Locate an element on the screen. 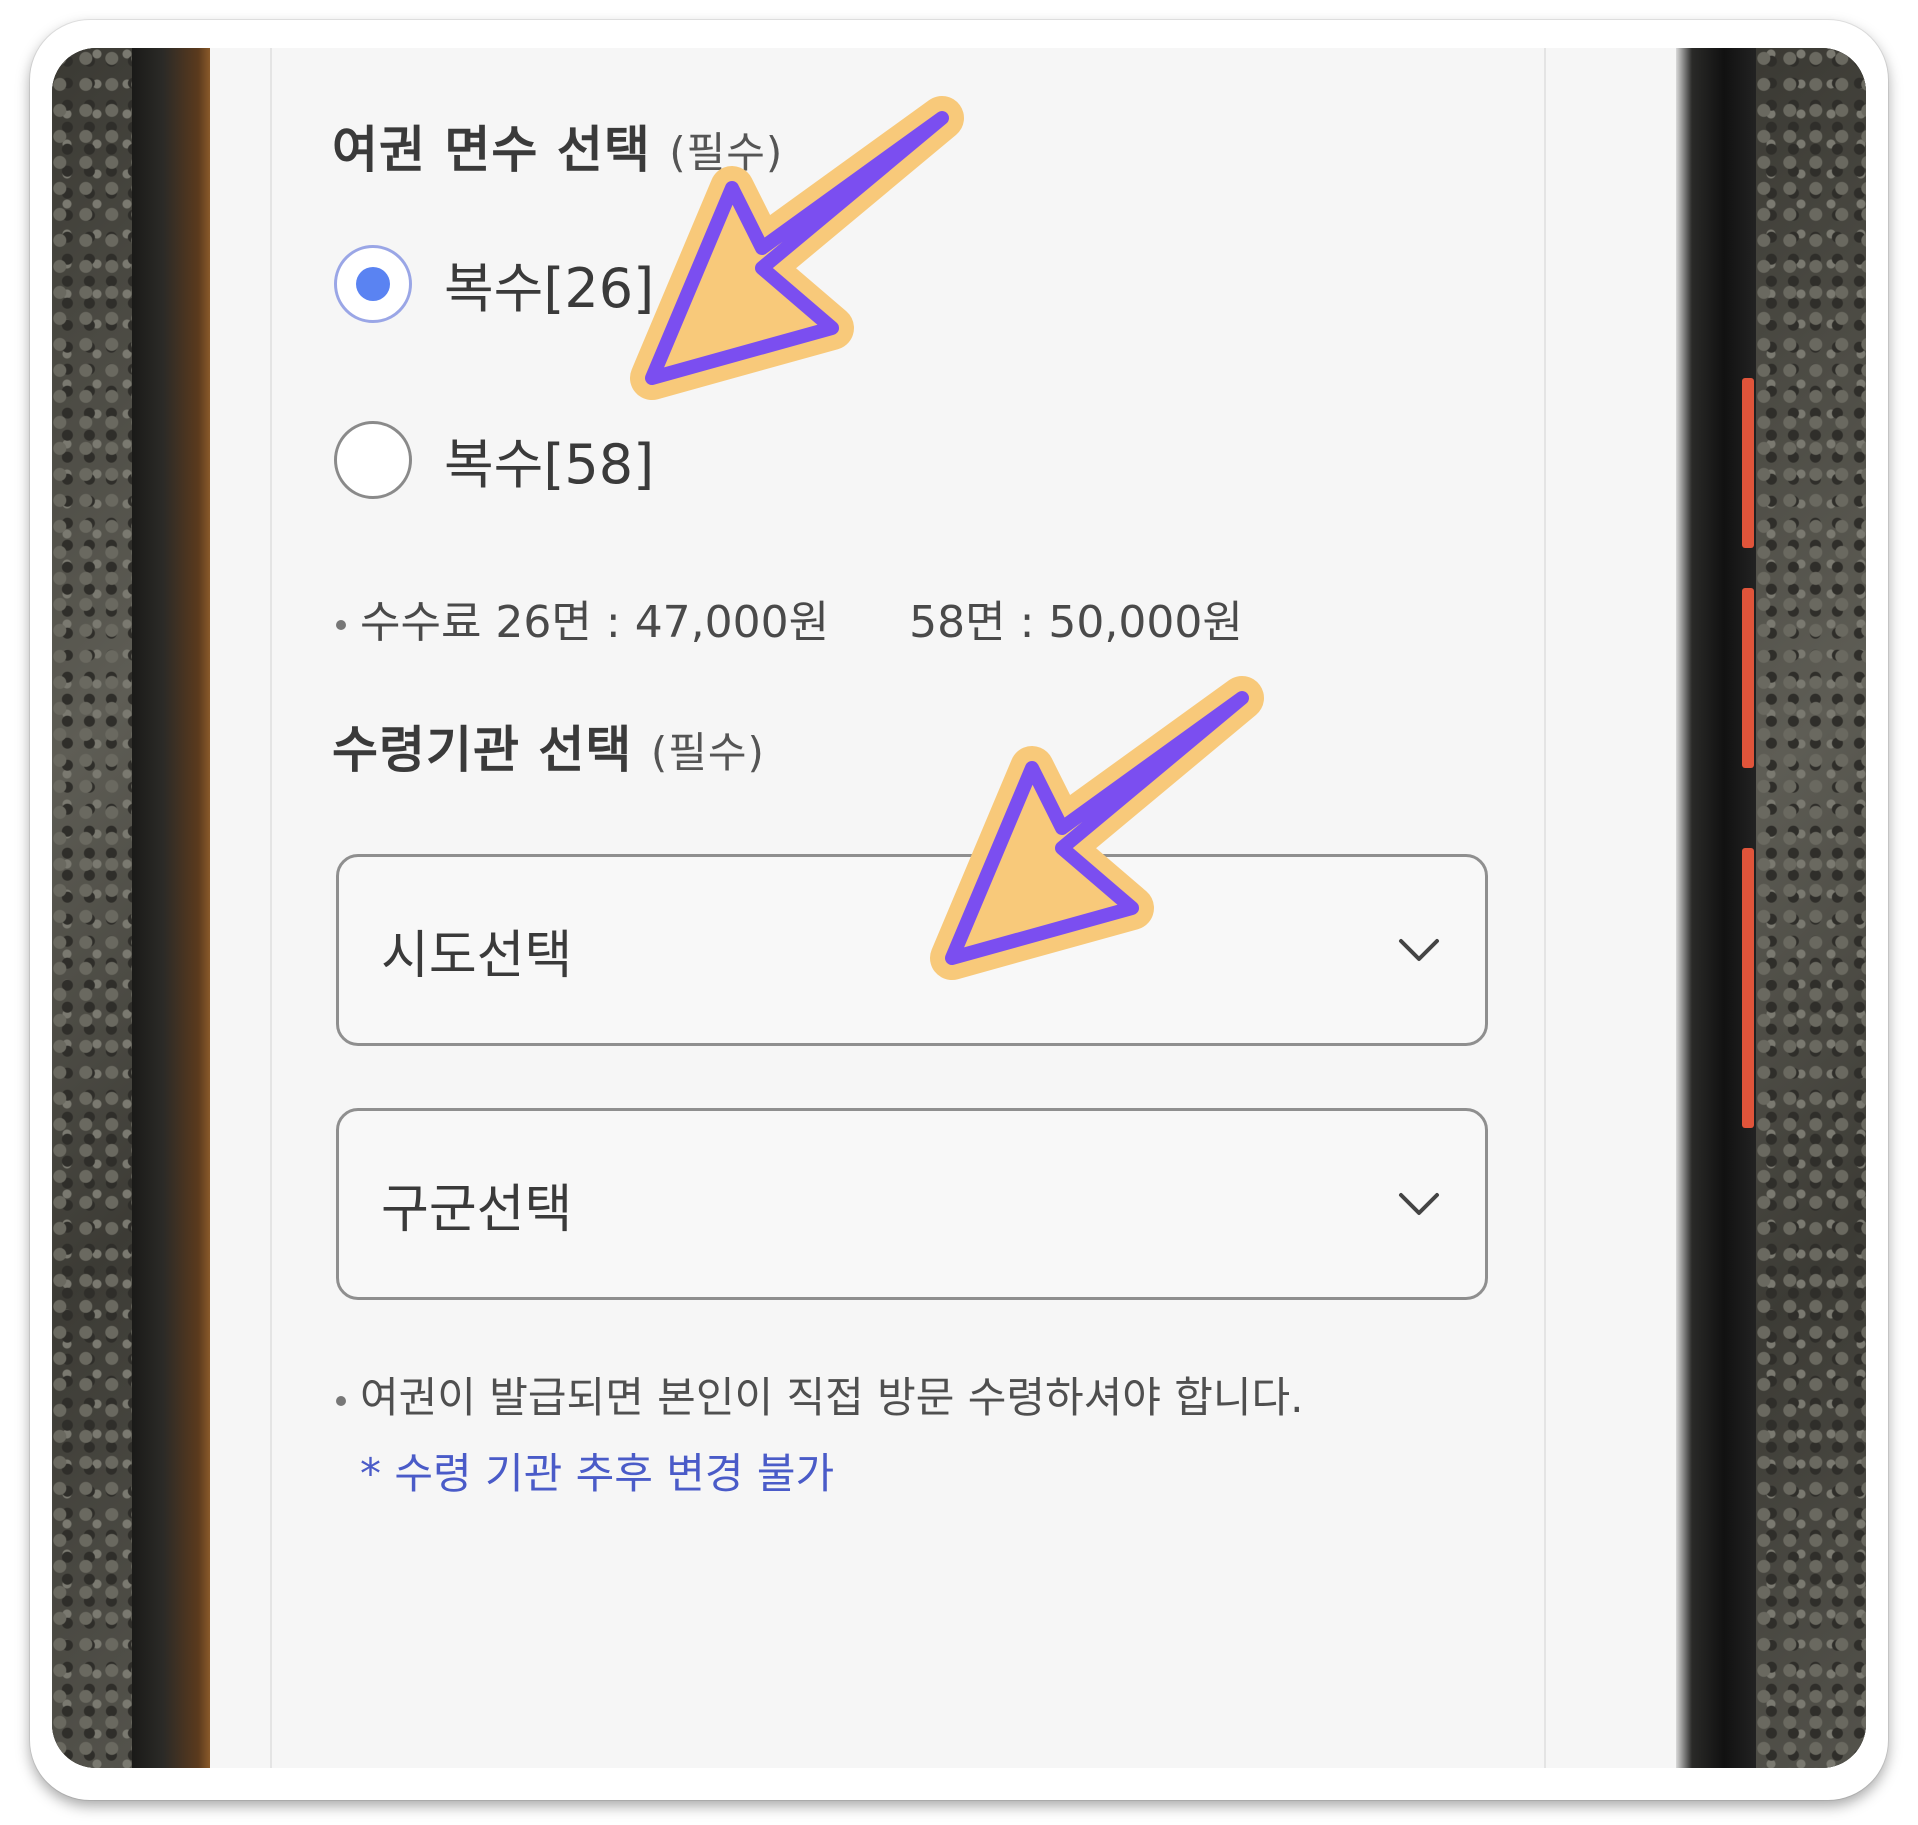 The width and height of the screenshot is (1918, 1825). fee-info: 수수료 26면 : 47,000원 58면 : 50,000원 is located at coordinates (789, 618).